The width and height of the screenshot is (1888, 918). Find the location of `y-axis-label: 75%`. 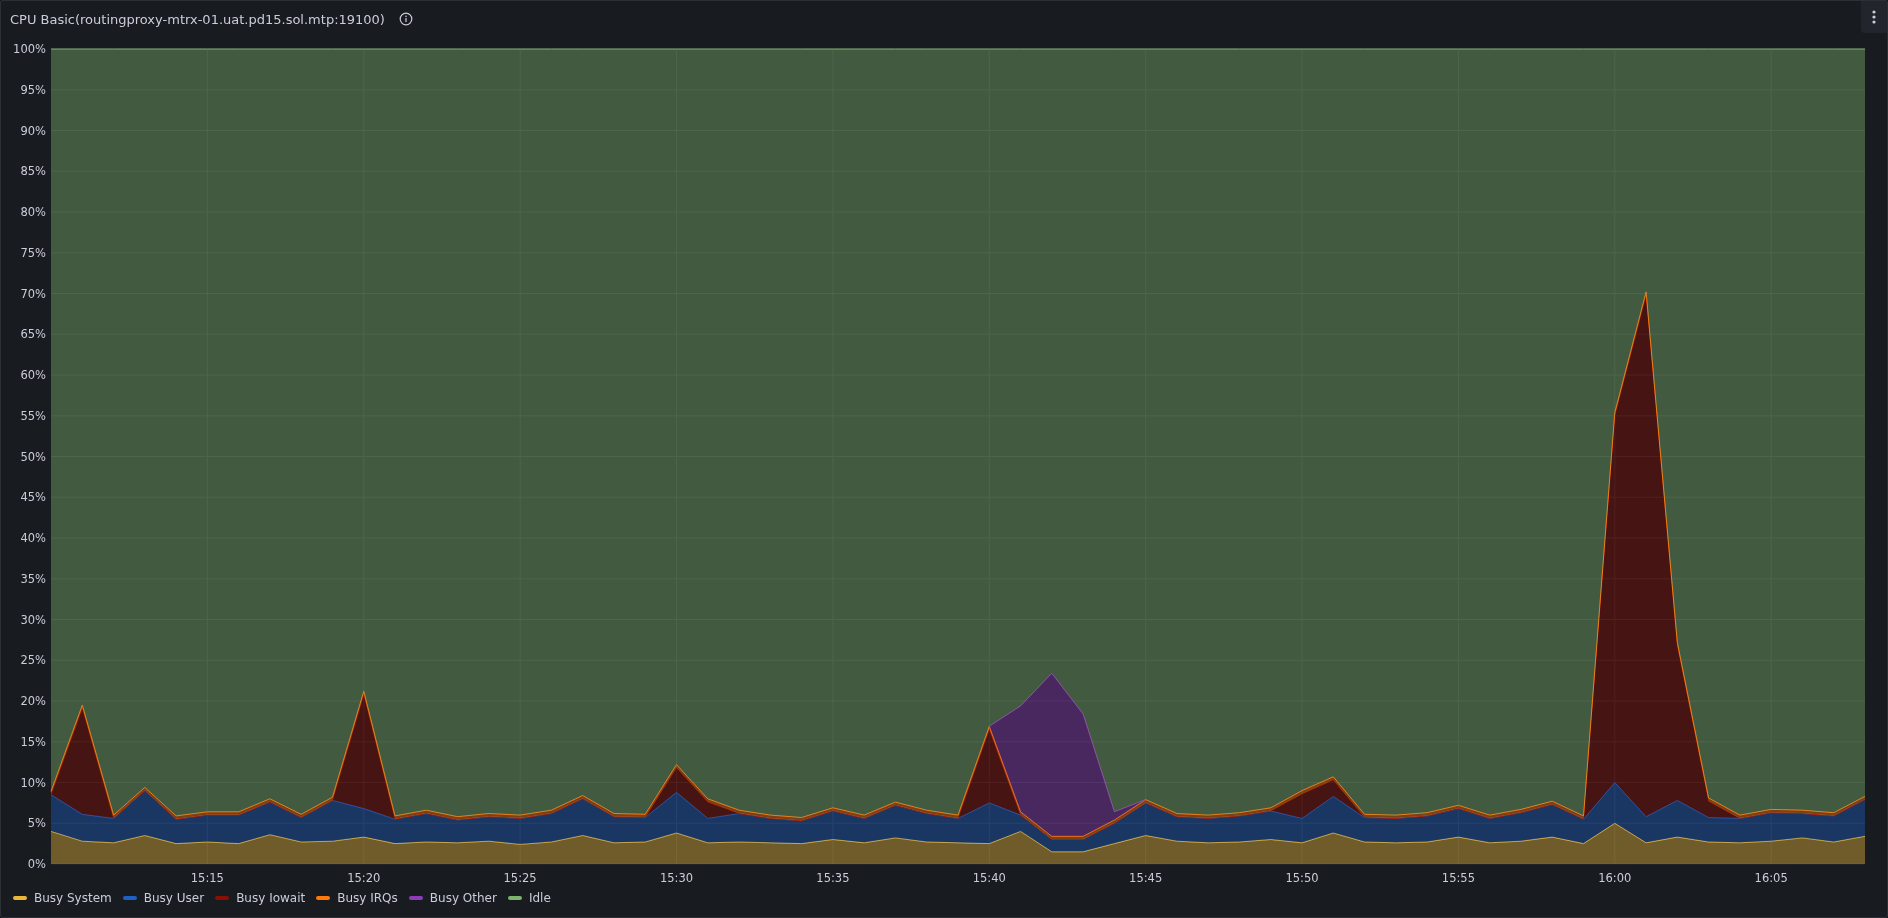

y-axis-label: 75% is located at coordinates (33, 252).